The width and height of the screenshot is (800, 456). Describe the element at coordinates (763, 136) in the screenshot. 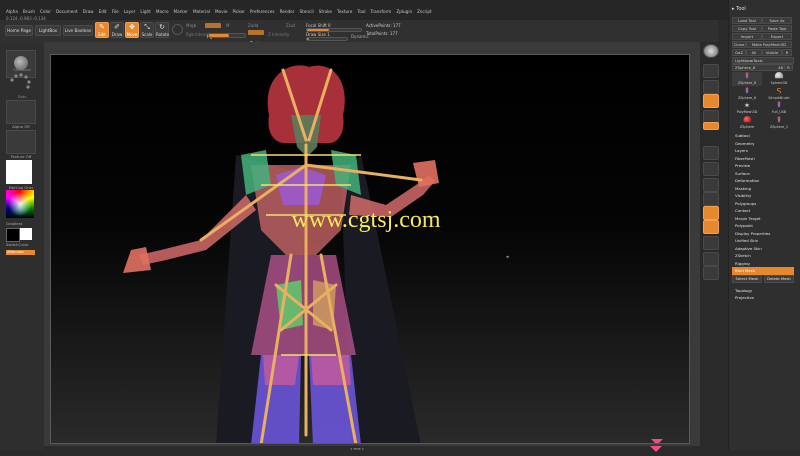

I see `subpalette-subtool: Subtool` at that location.